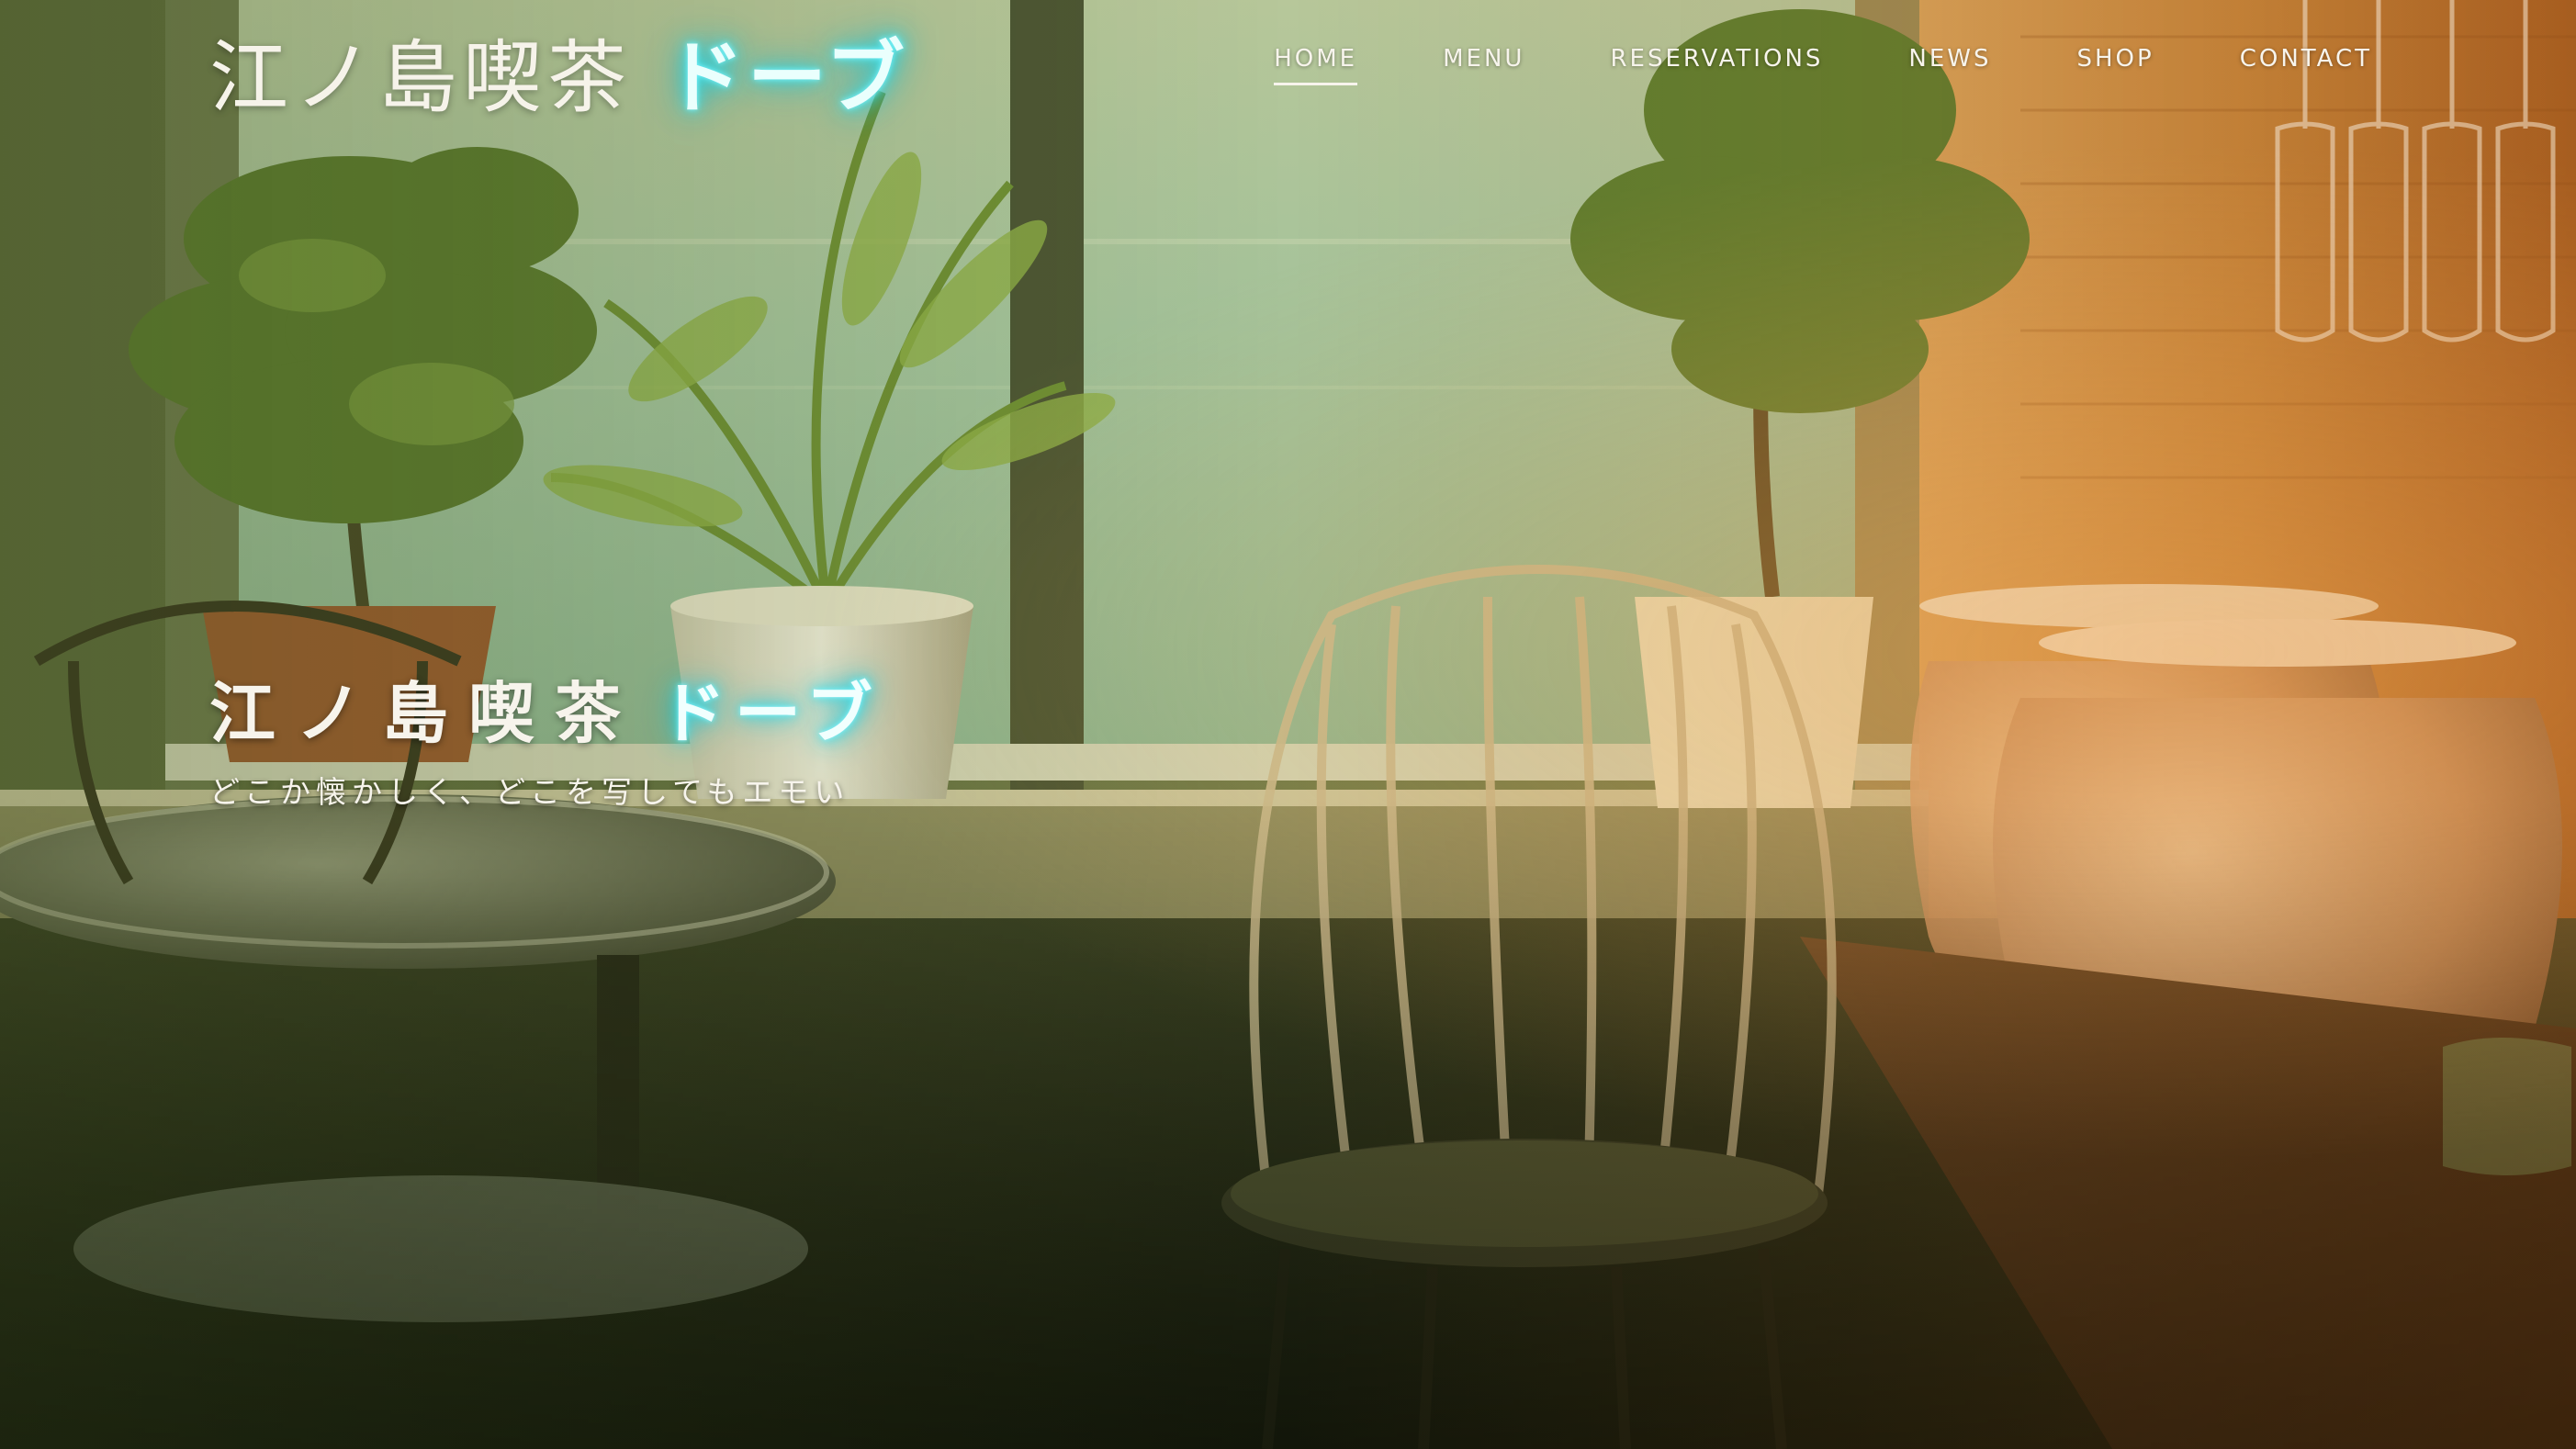 This screenshot has width=2576, height=1449. I want to click on nav-item-contact: CONTACT, so click(2306, 59).